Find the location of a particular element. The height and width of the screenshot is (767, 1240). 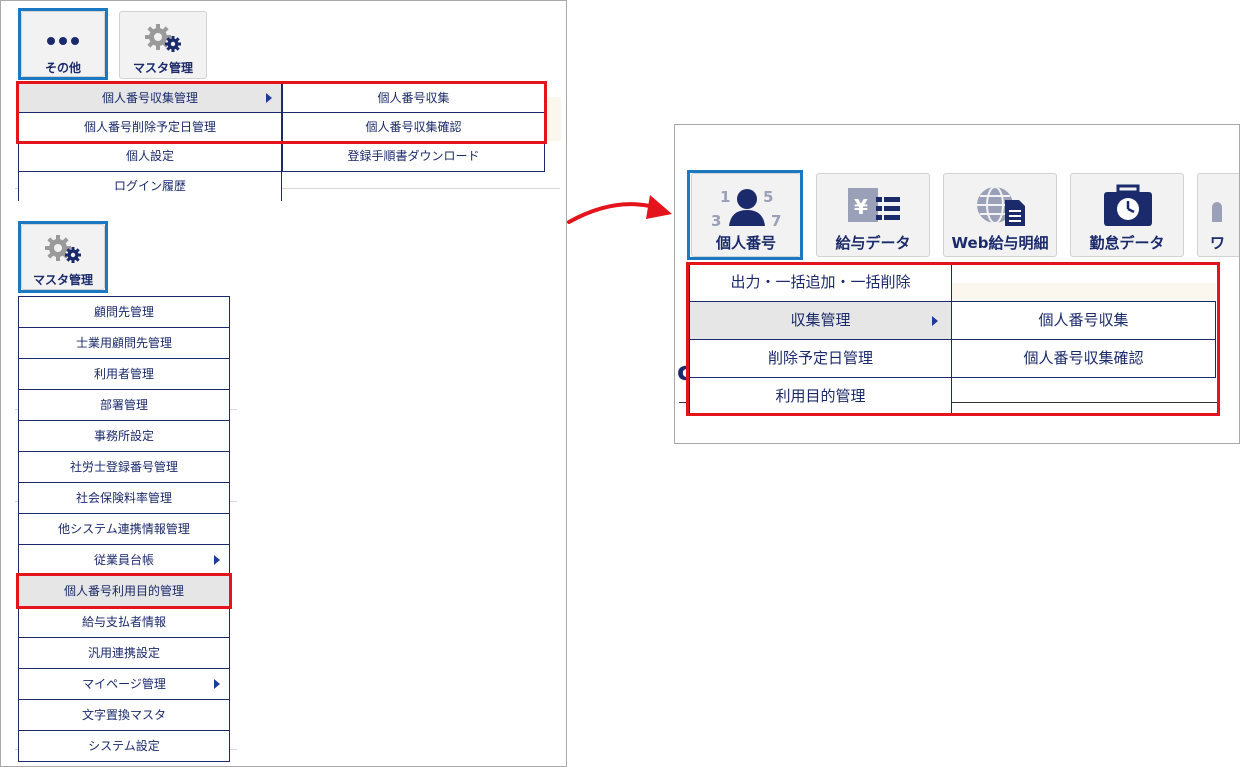

master-item-system-settings: システム設定 is located at coordinates (124, 746).